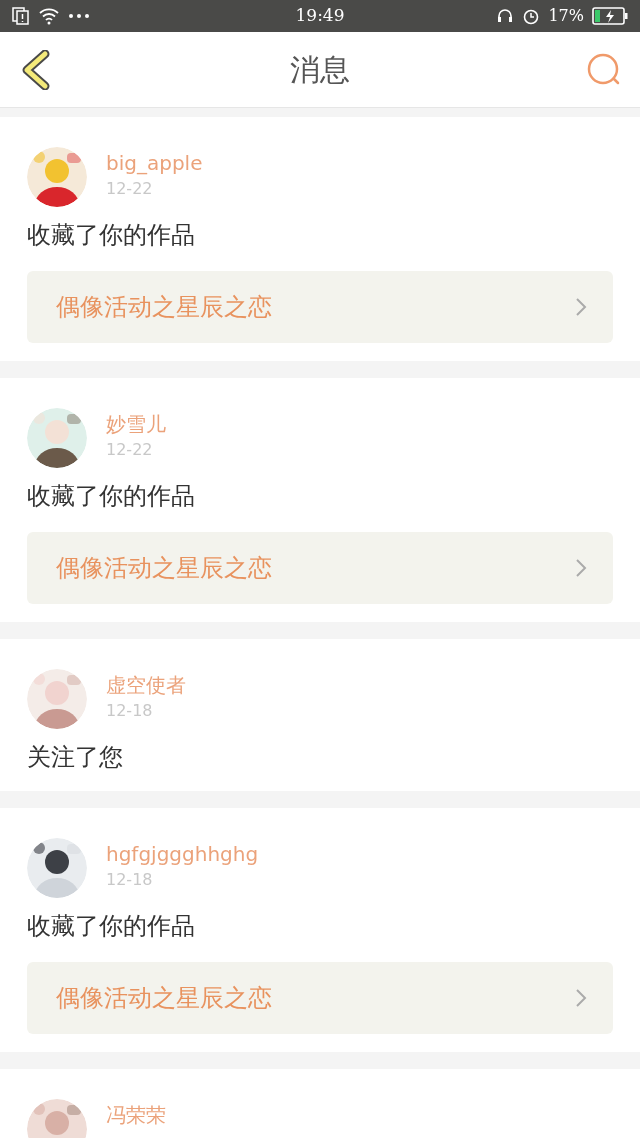 This screenshot has height=1138, width=640. I want to click on user-name: 妙雪儿, so click(136, 424).